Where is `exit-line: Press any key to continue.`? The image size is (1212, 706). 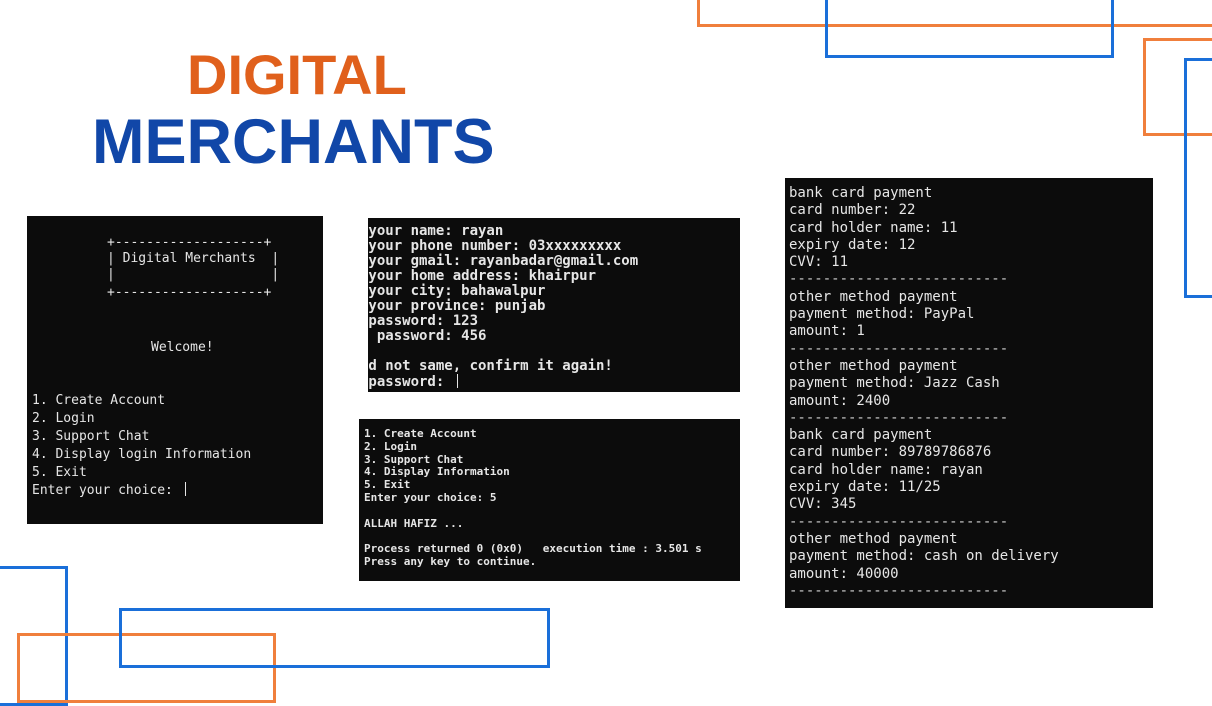 exit-line: Press any key to continue. is located at coordinates (450, 561).